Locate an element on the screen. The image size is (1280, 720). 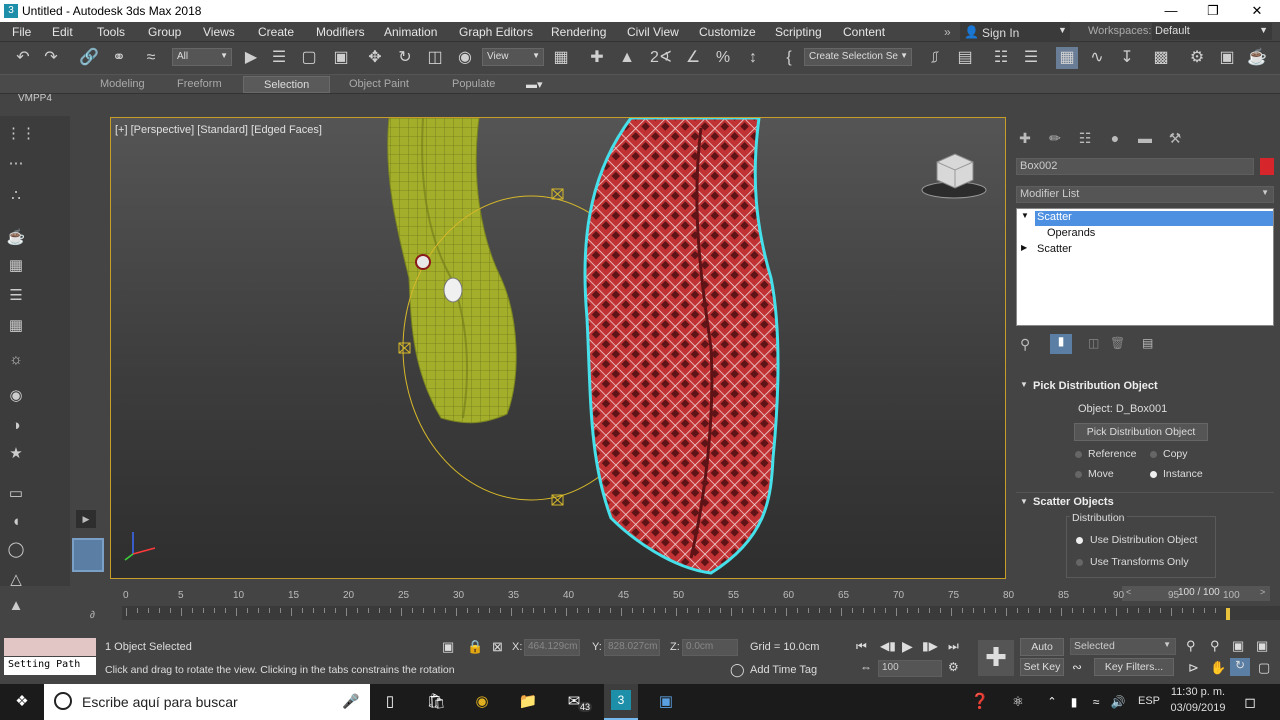
tab-freeform: Freeform is located at coordinates (199, 84).